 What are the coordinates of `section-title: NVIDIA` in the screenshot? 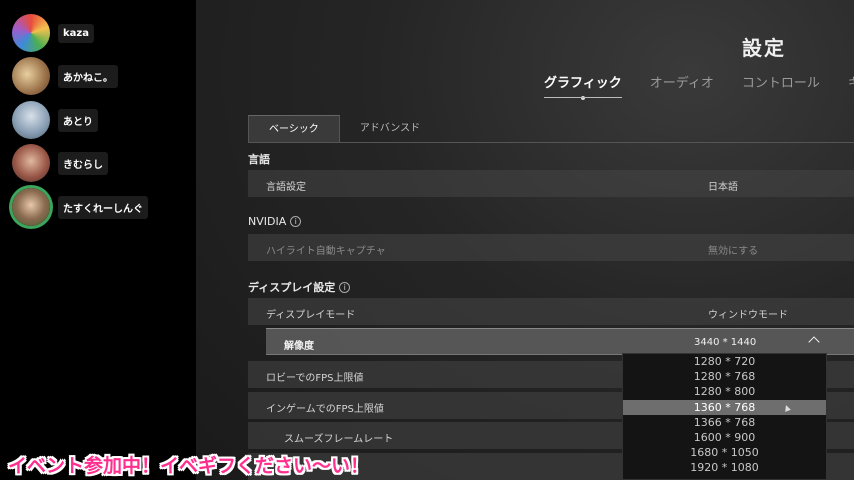 It's located at (267, 221).